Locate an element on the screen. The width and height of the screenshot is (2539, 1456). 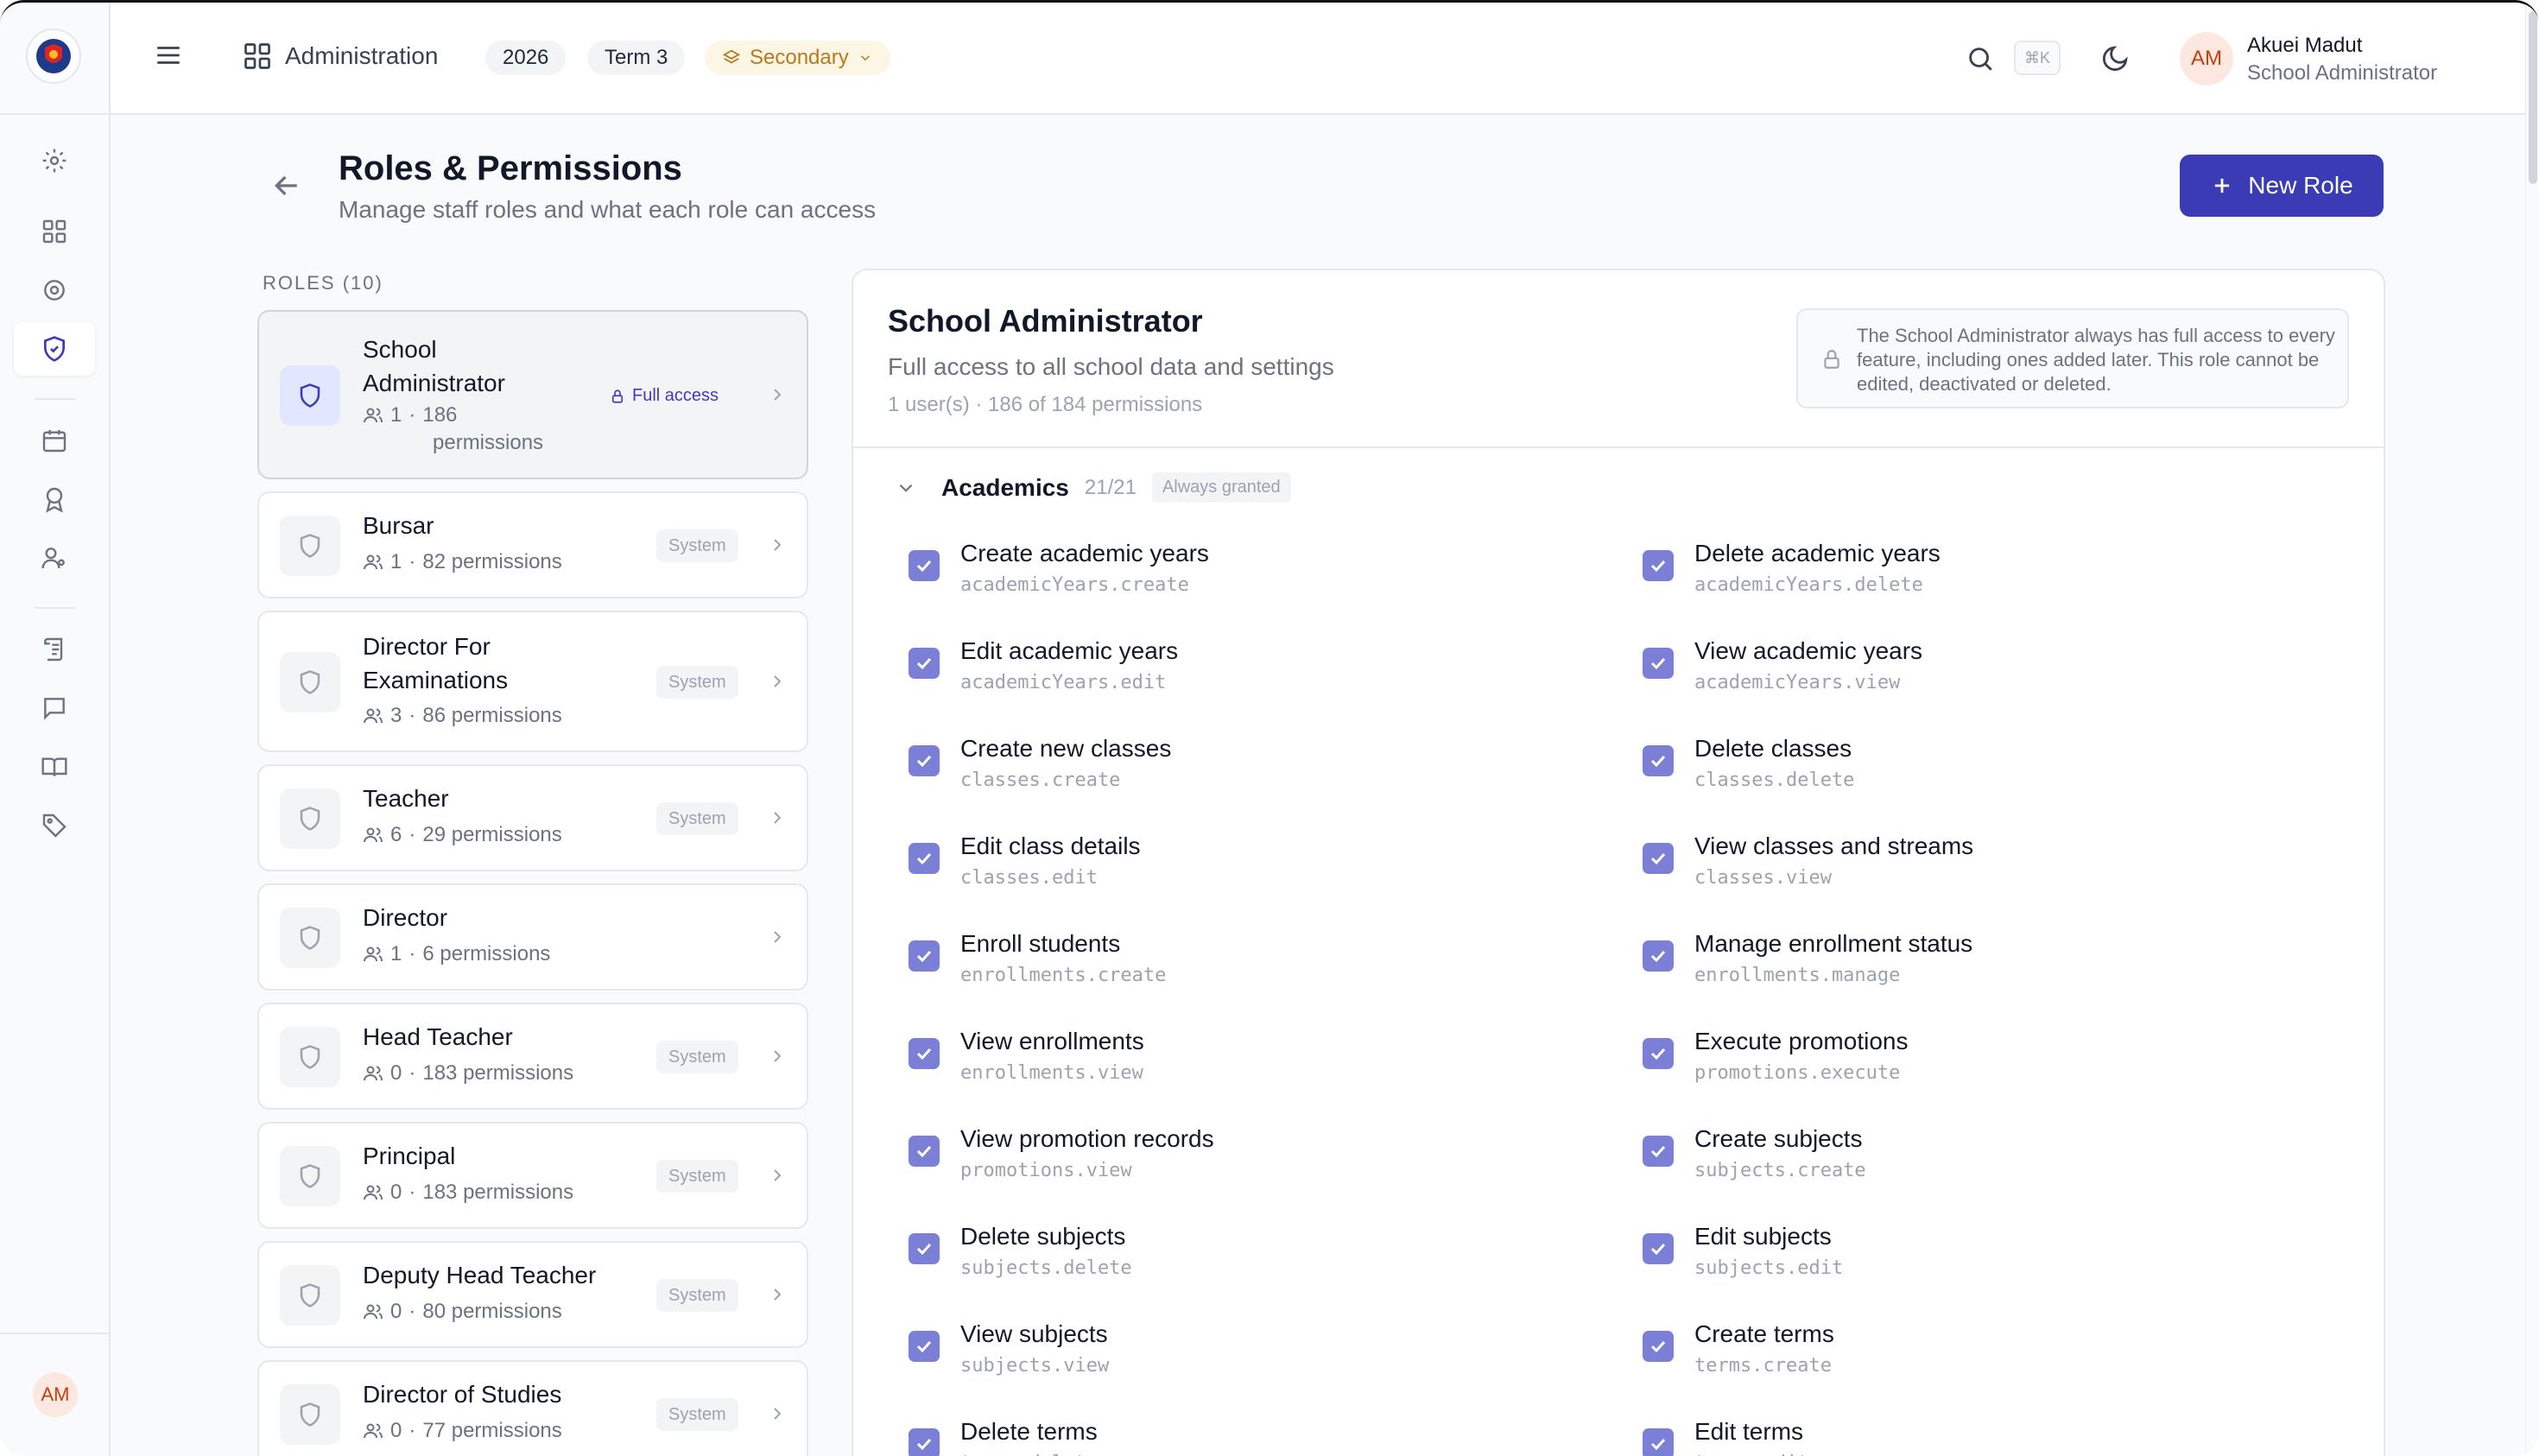
permission-item: View subjects subjects.view is located at coordinates (1237, 1350).